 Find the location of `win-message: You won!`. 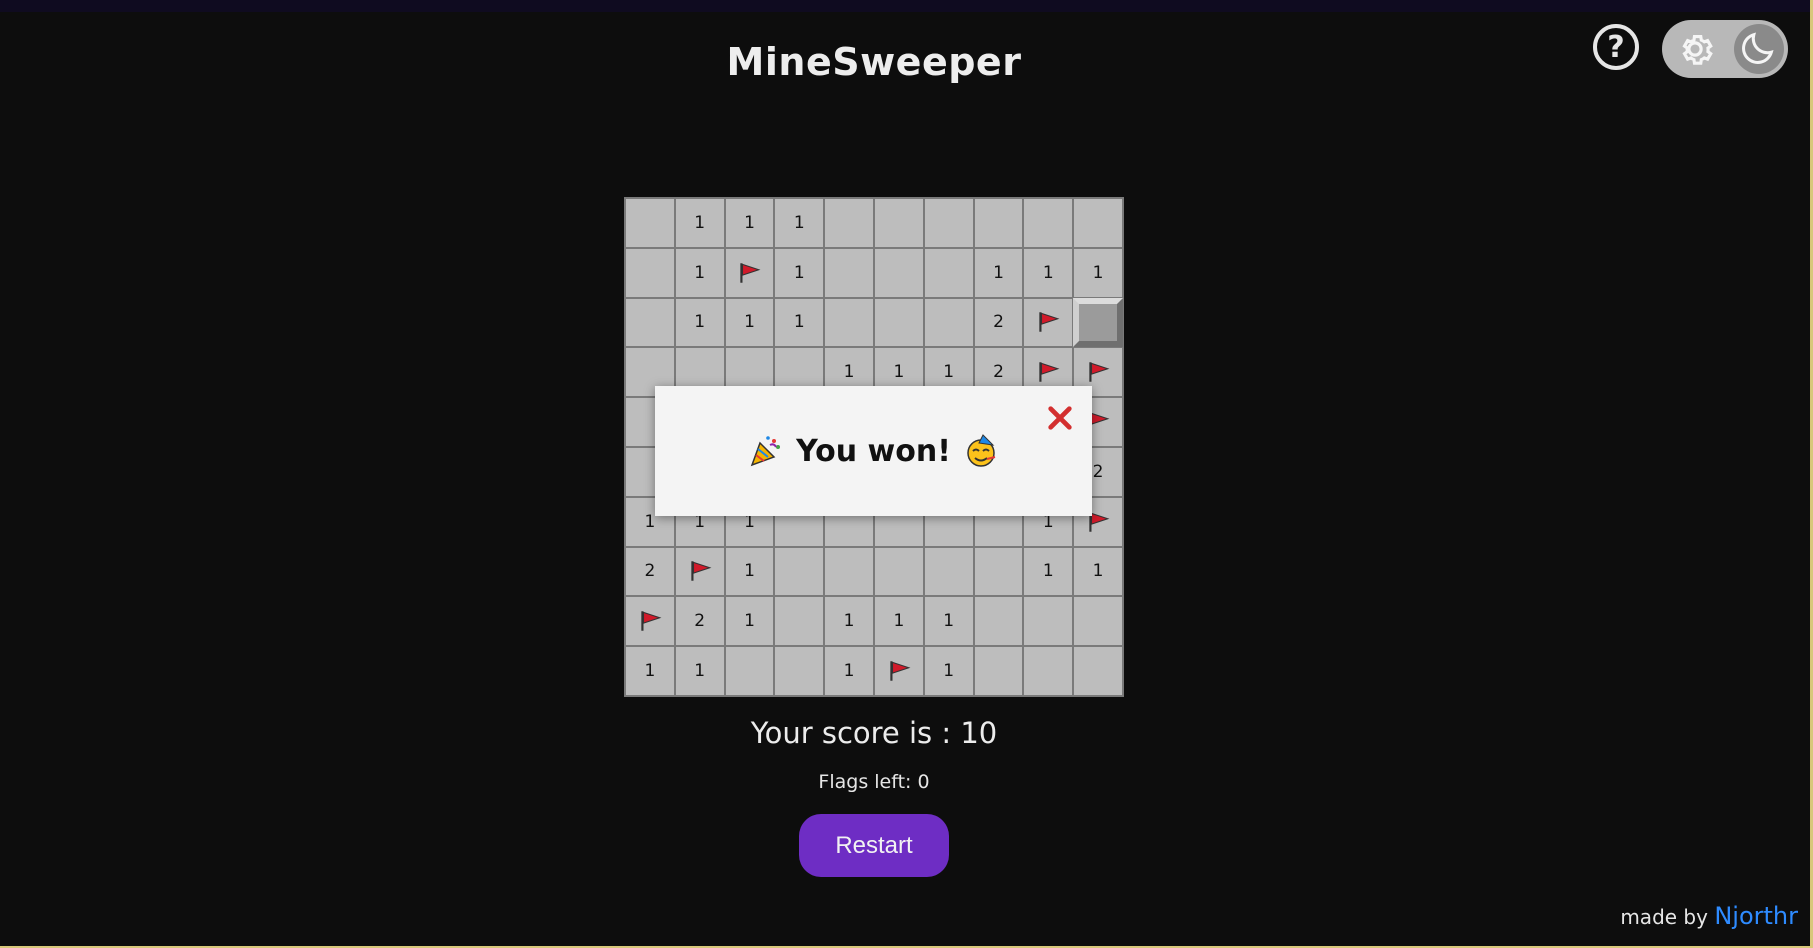

win-message: You won! is located at coordinates (873, 451).